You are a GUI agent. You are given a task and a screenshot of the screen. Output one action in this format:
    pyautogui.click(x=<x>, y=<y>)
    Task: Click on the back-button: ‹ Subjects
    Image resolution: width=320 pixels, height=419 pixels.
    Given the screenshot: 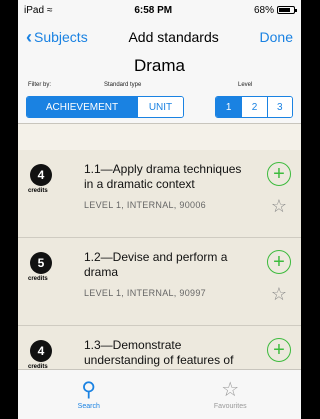 What is the action you would take?
    pyautogui.click(x=57, y=37)
    